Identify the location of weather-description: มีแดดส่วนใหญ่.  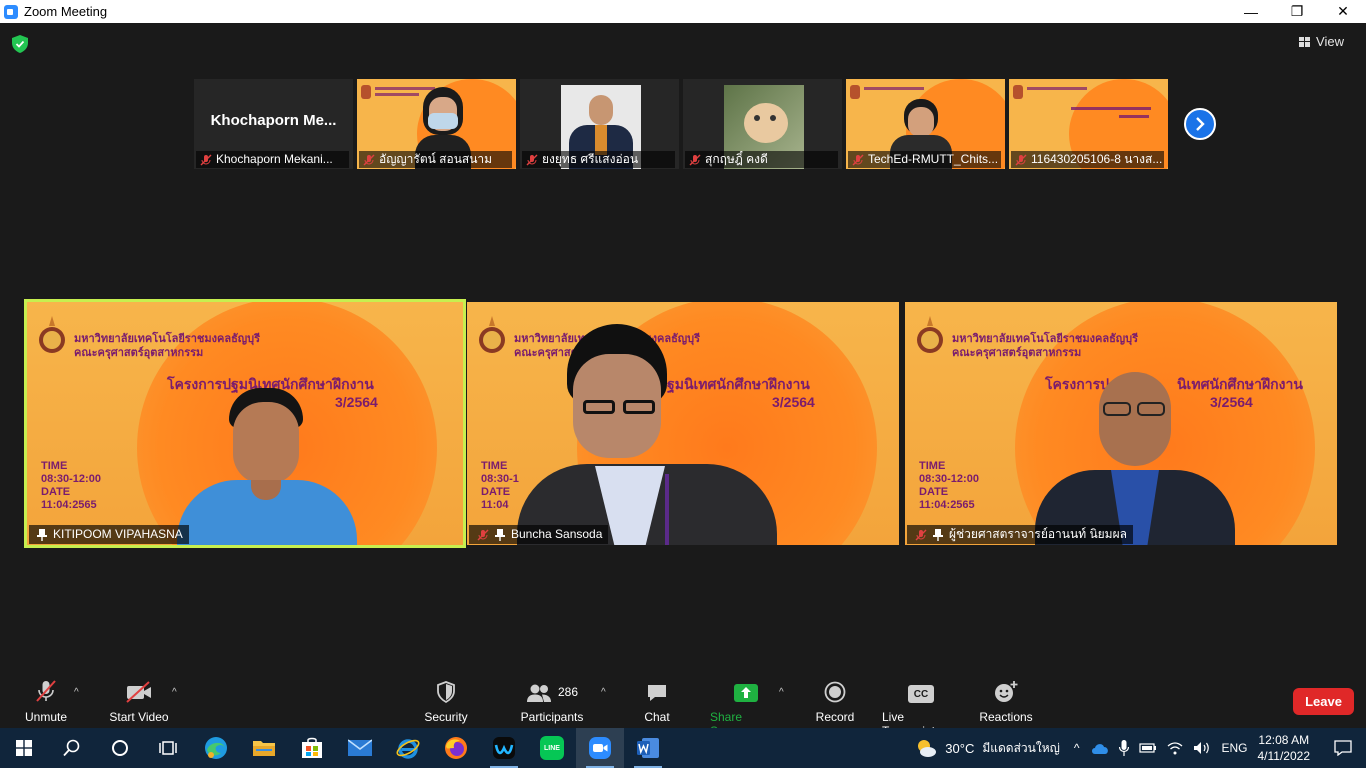
(1021, 748).